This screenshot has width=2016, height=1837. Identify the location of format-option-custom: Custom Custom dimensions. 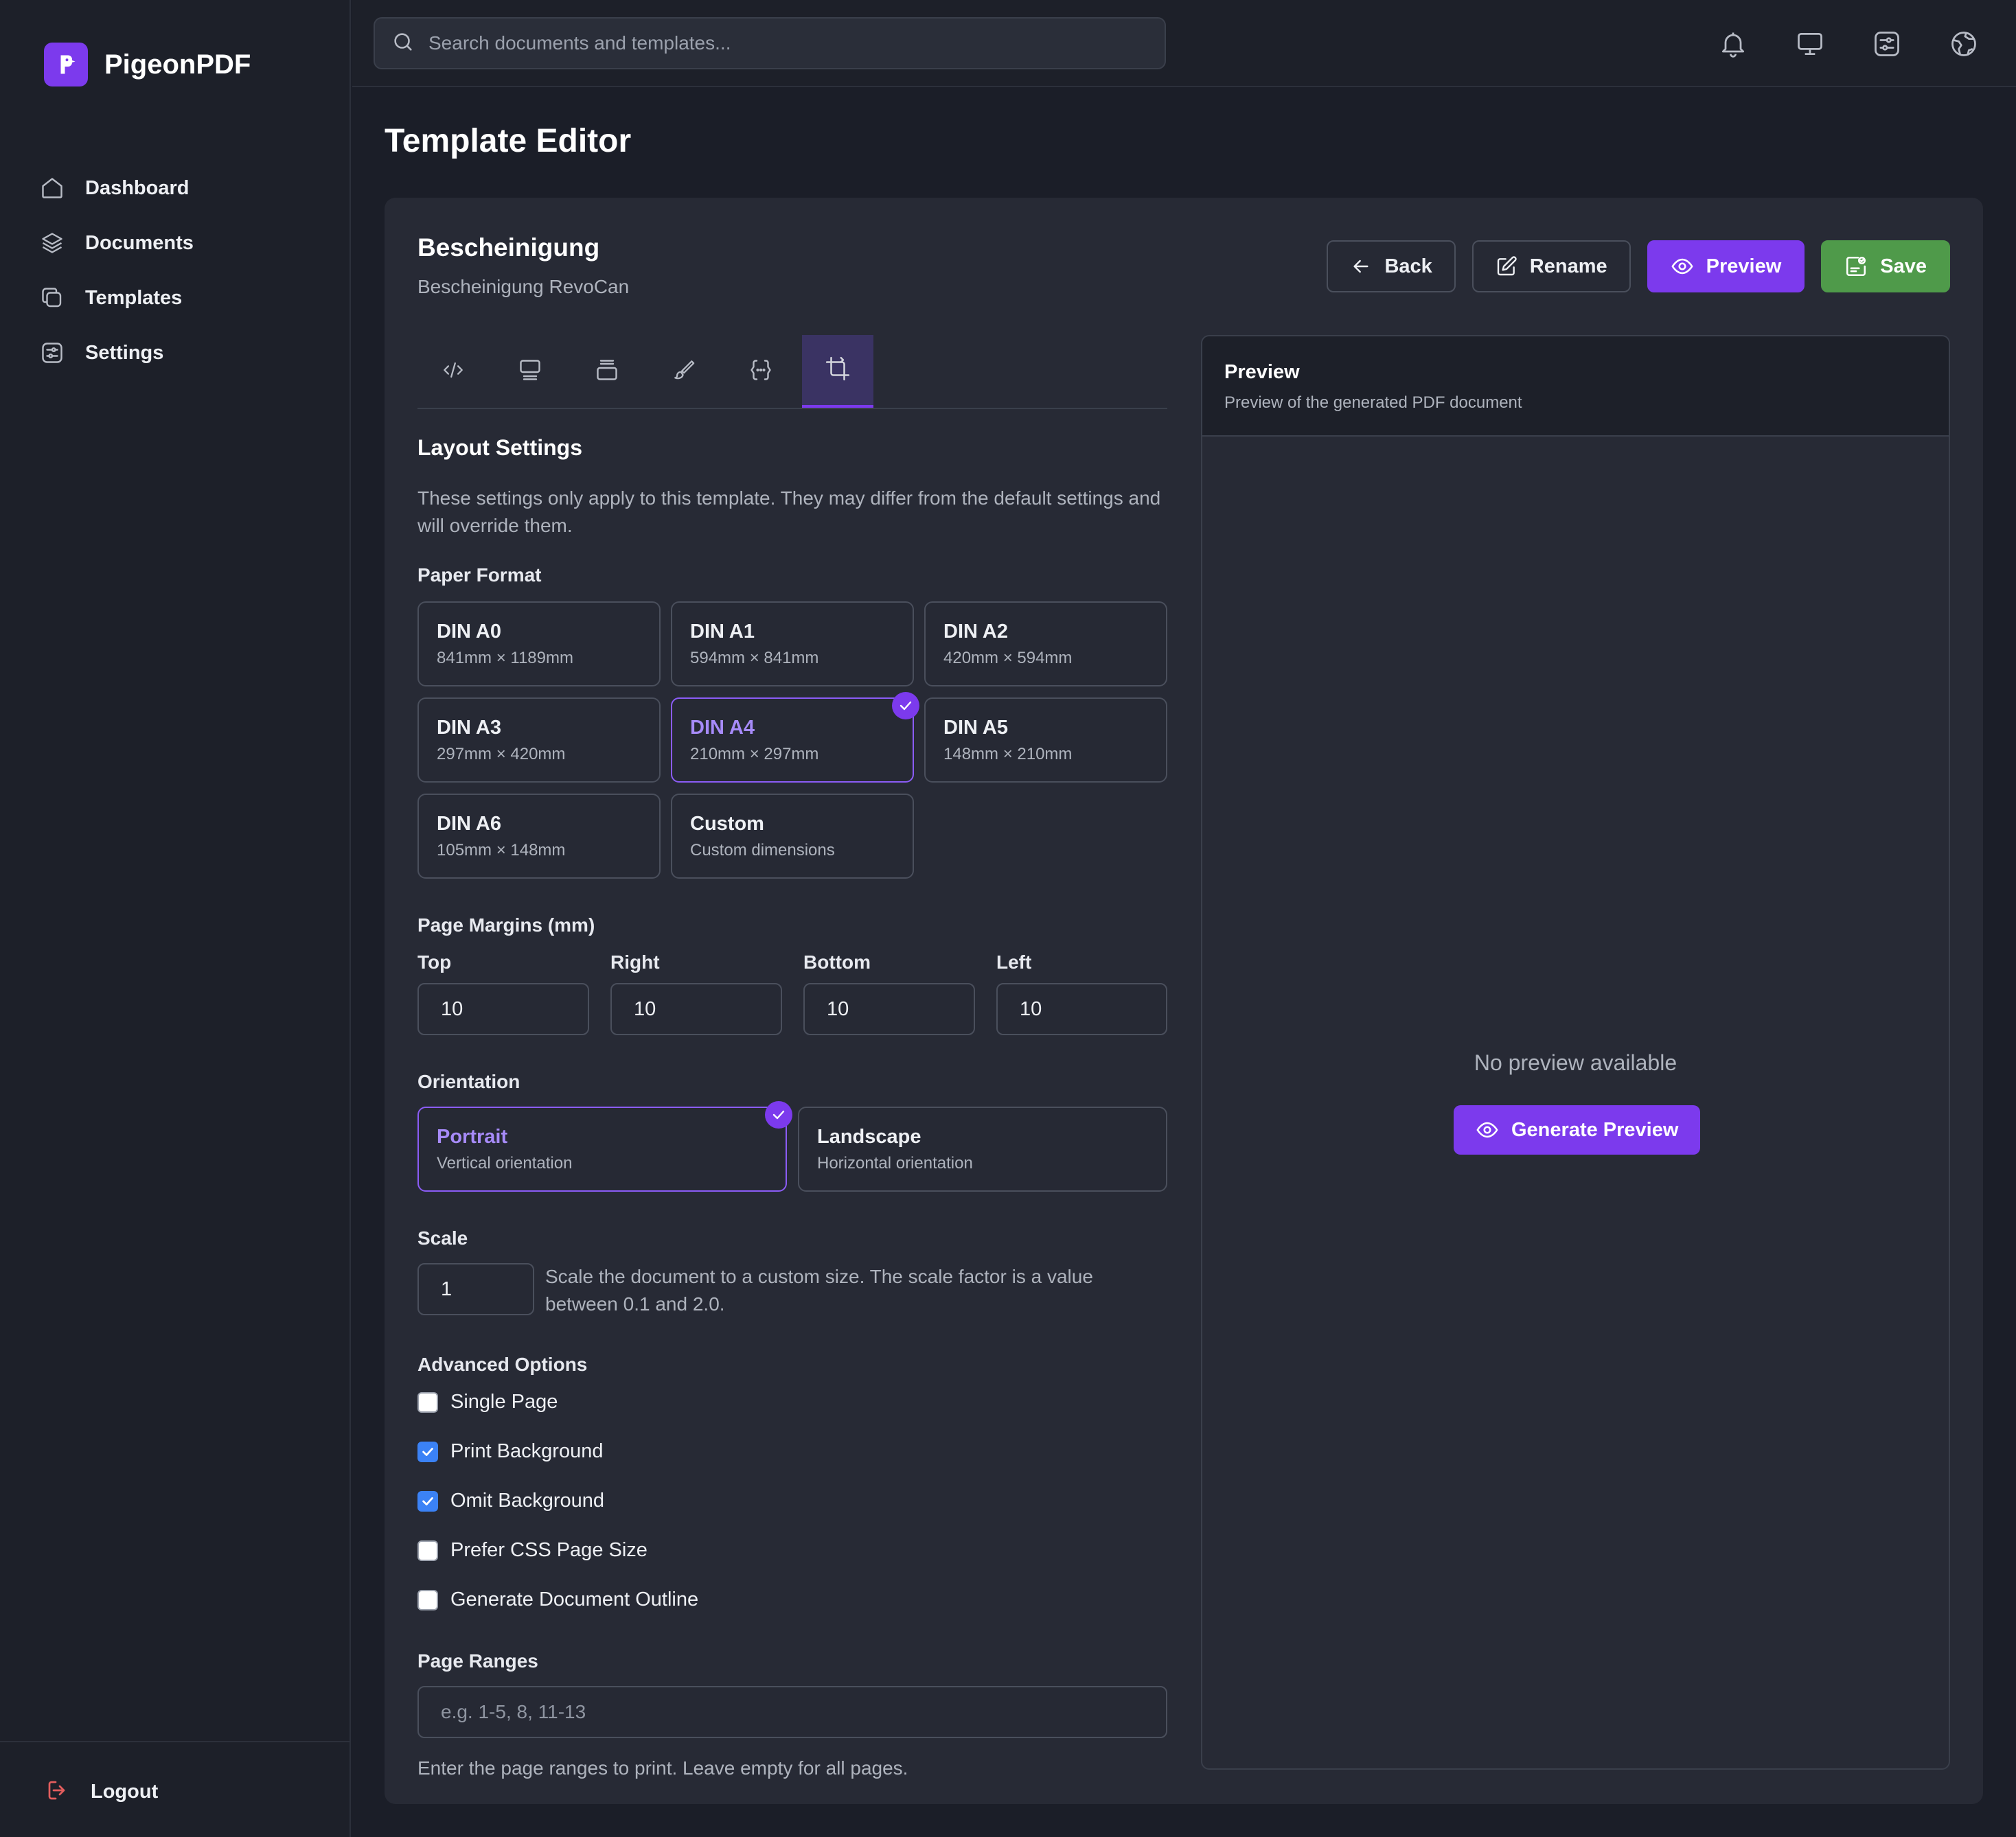
(792, 836).